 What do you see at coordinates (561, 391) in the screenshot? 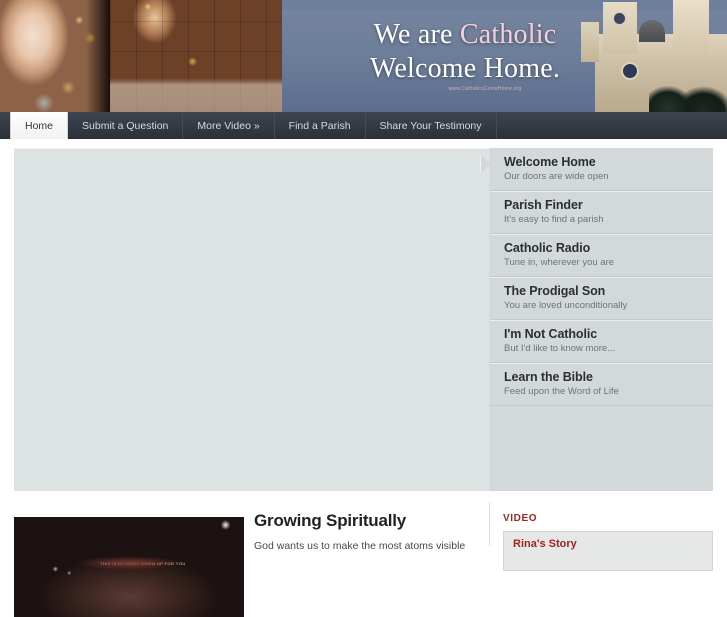
I see `feature-subtitle: Feed upon the Word of Life` at bounding box center [561, 391].